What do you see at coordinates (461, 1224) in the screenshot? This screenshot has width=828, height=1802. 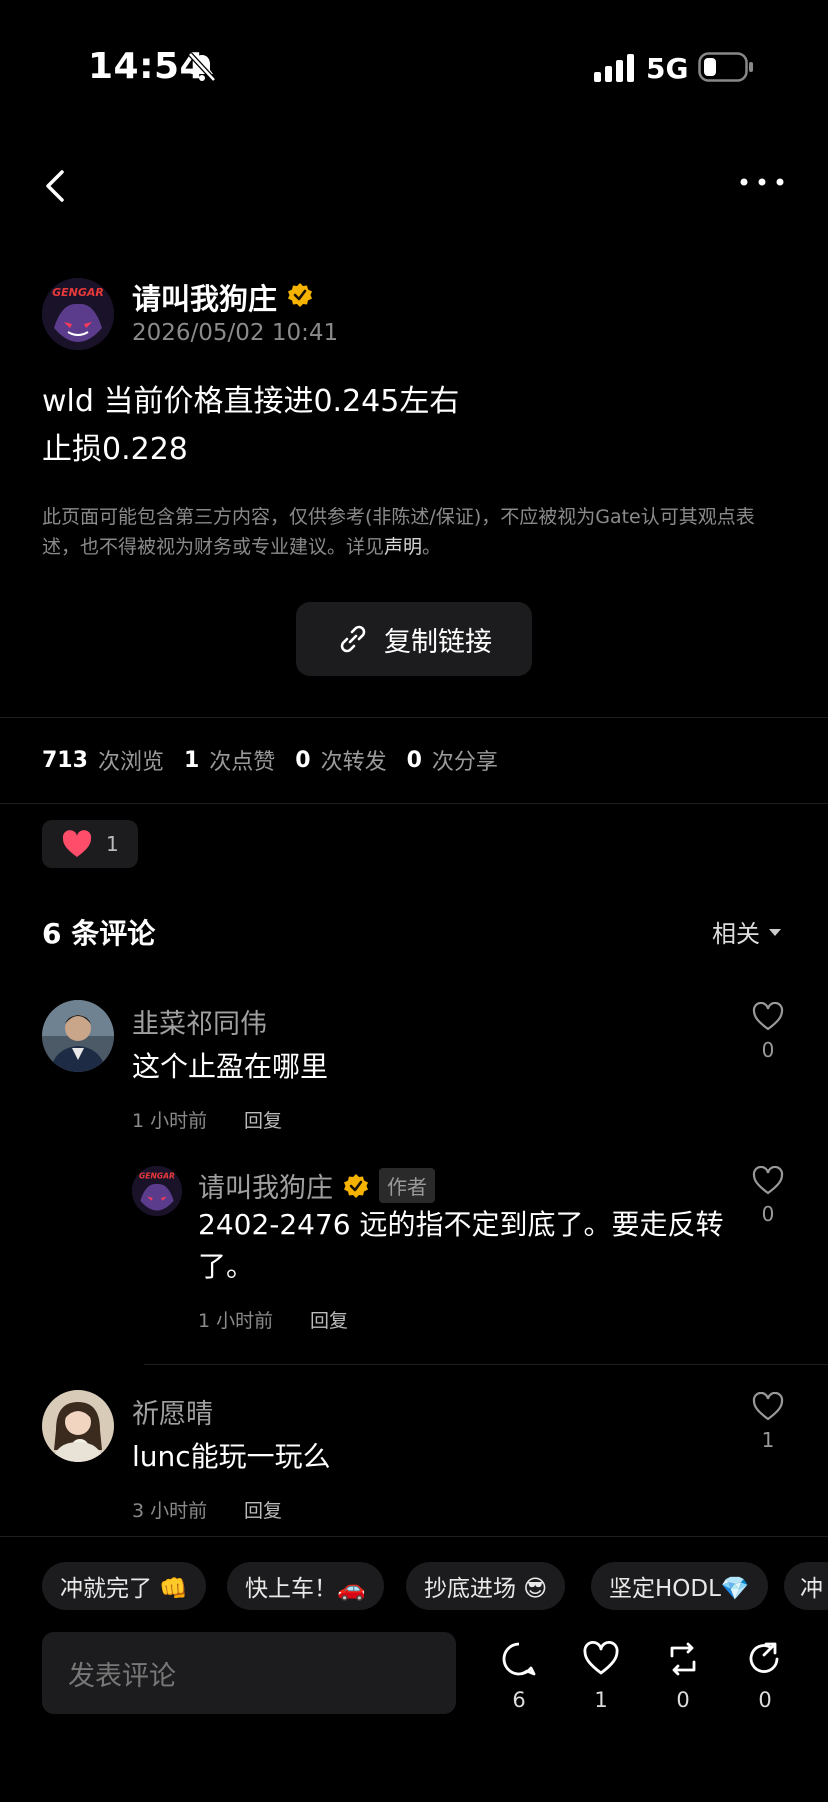 I see `reply-text-line: 2402-2476 远的指不定到底了。要走反转` at bounding box center [461, 1224].